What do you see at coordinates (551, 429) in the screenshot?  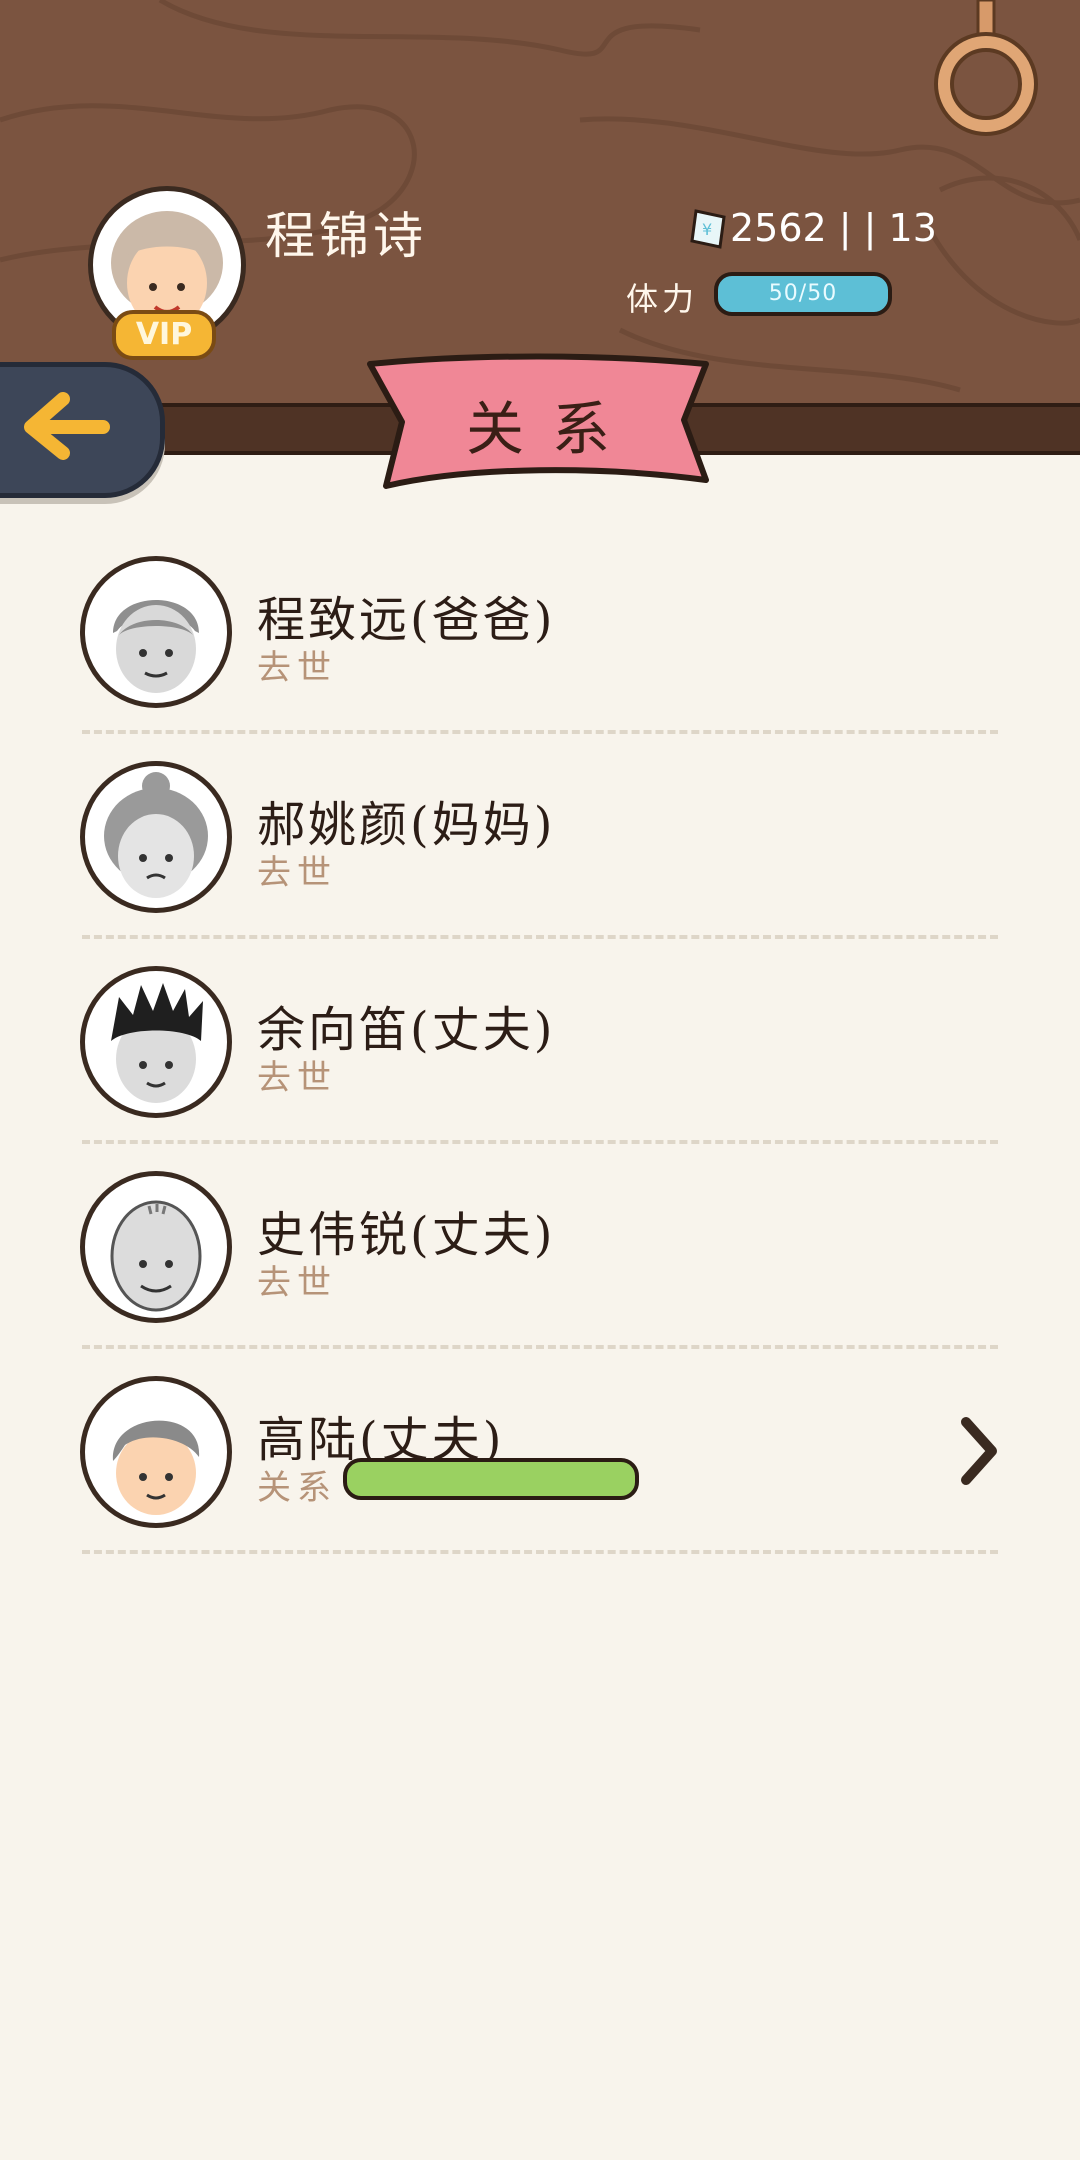 I see `page-title: 关系` at bounding box center [551, 429].